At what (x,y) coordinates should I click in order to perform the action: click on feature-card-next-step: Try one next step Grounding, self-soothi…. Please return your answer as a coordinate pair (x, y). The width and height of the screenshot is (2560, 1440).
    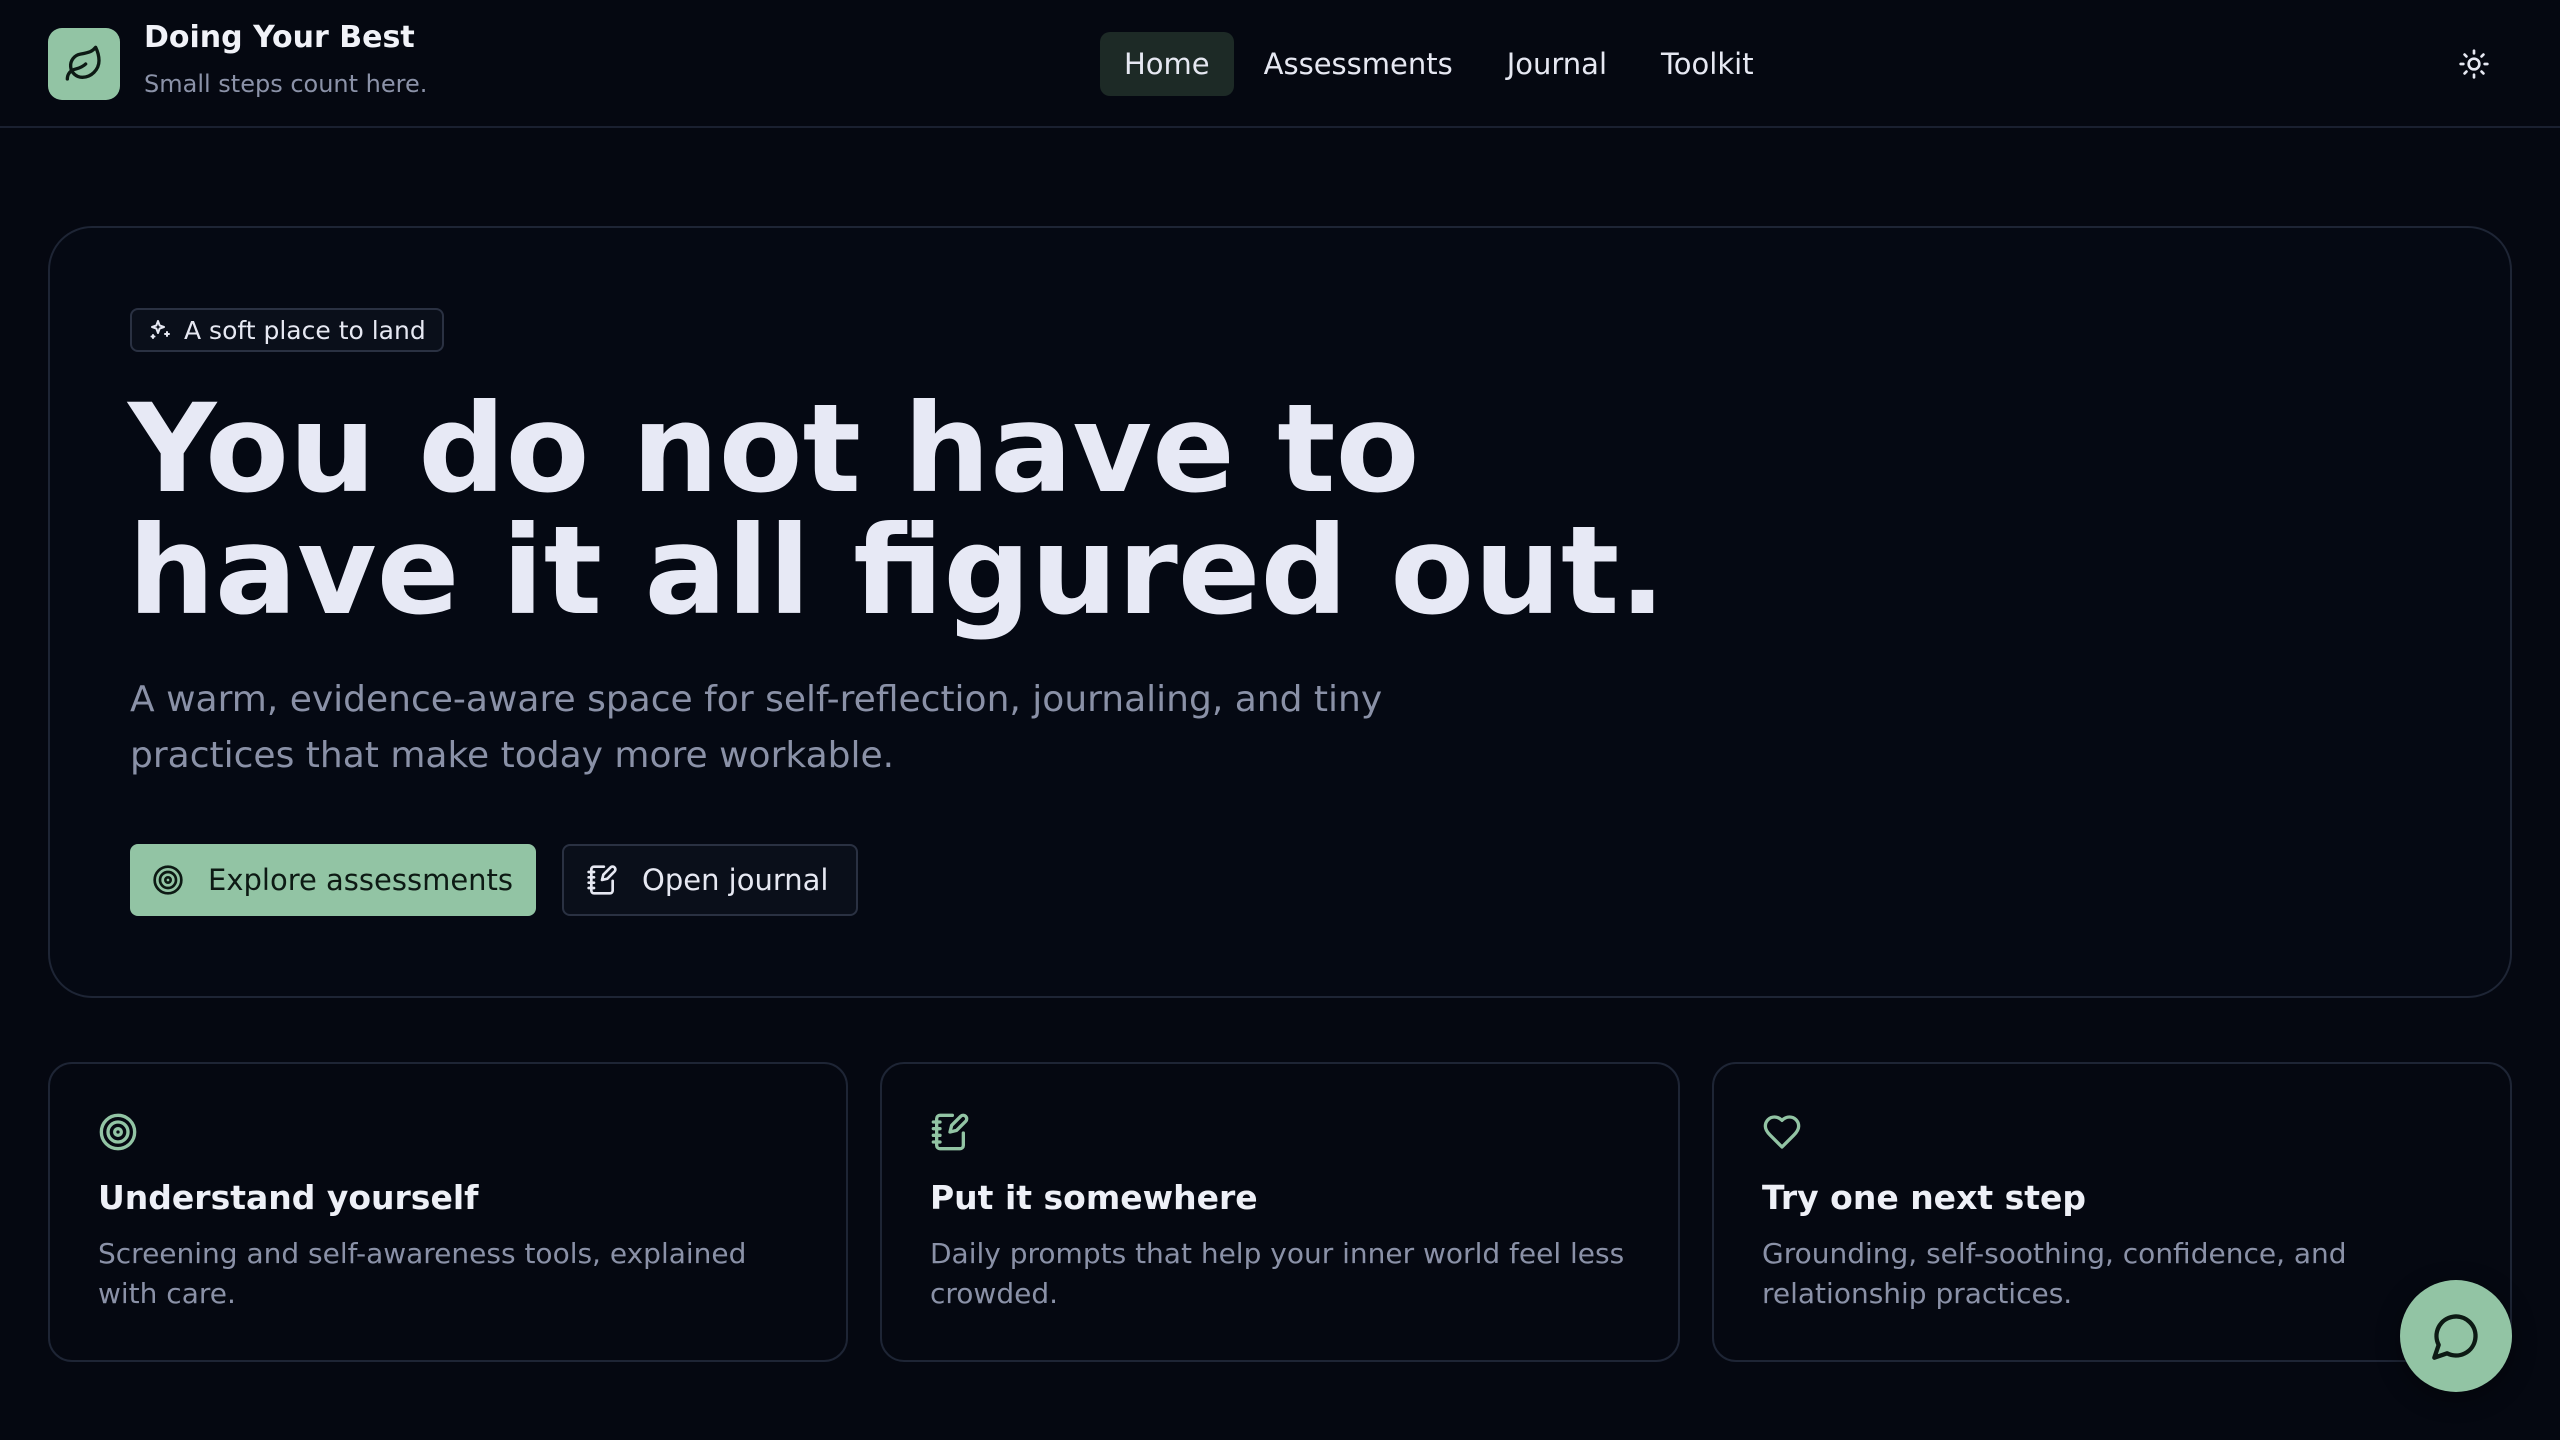
    Looking at the image, I should click on (2112, 1212).